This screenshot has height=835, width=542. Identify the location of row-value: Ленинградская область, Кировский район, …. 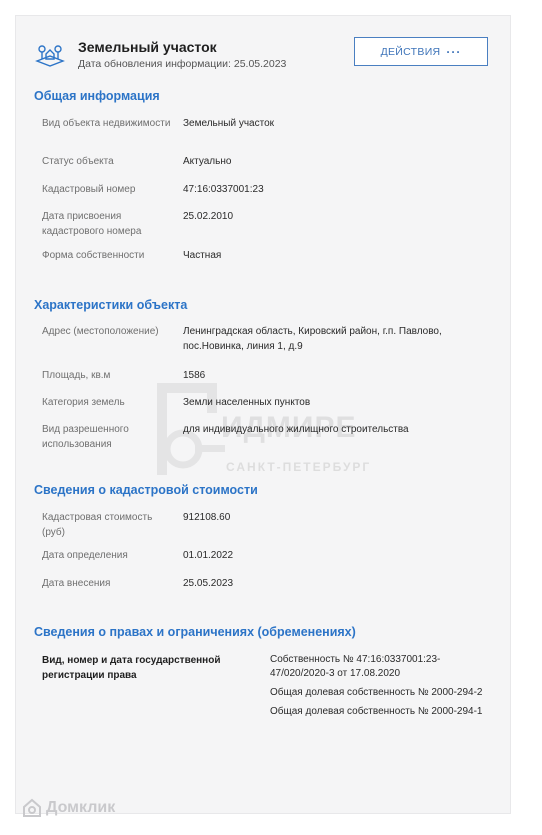
(312, 339).